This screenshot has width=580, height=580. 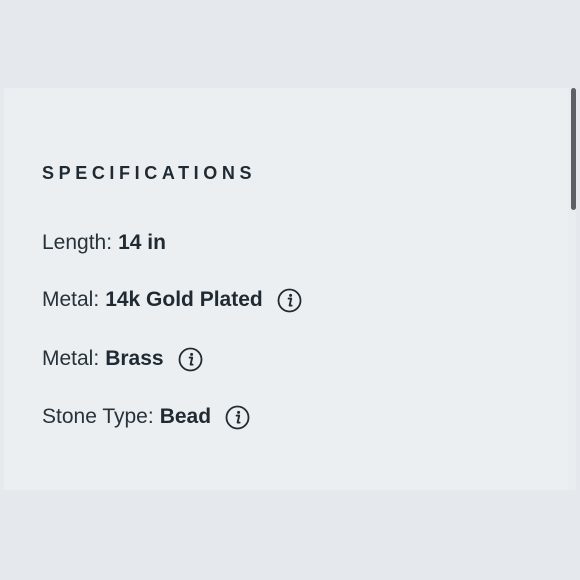 I want to click on spec-row-length: Length: 14 in, so click(x=104, y=243).